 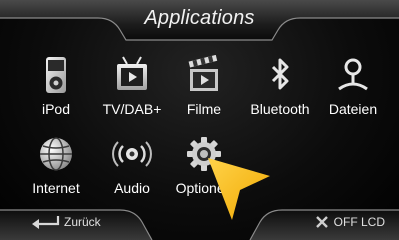 What do you see at coordinates (280, 95) in the screenshot?
I see `app-bluetooth: Bluetooth` at bounding box center [280, 95].